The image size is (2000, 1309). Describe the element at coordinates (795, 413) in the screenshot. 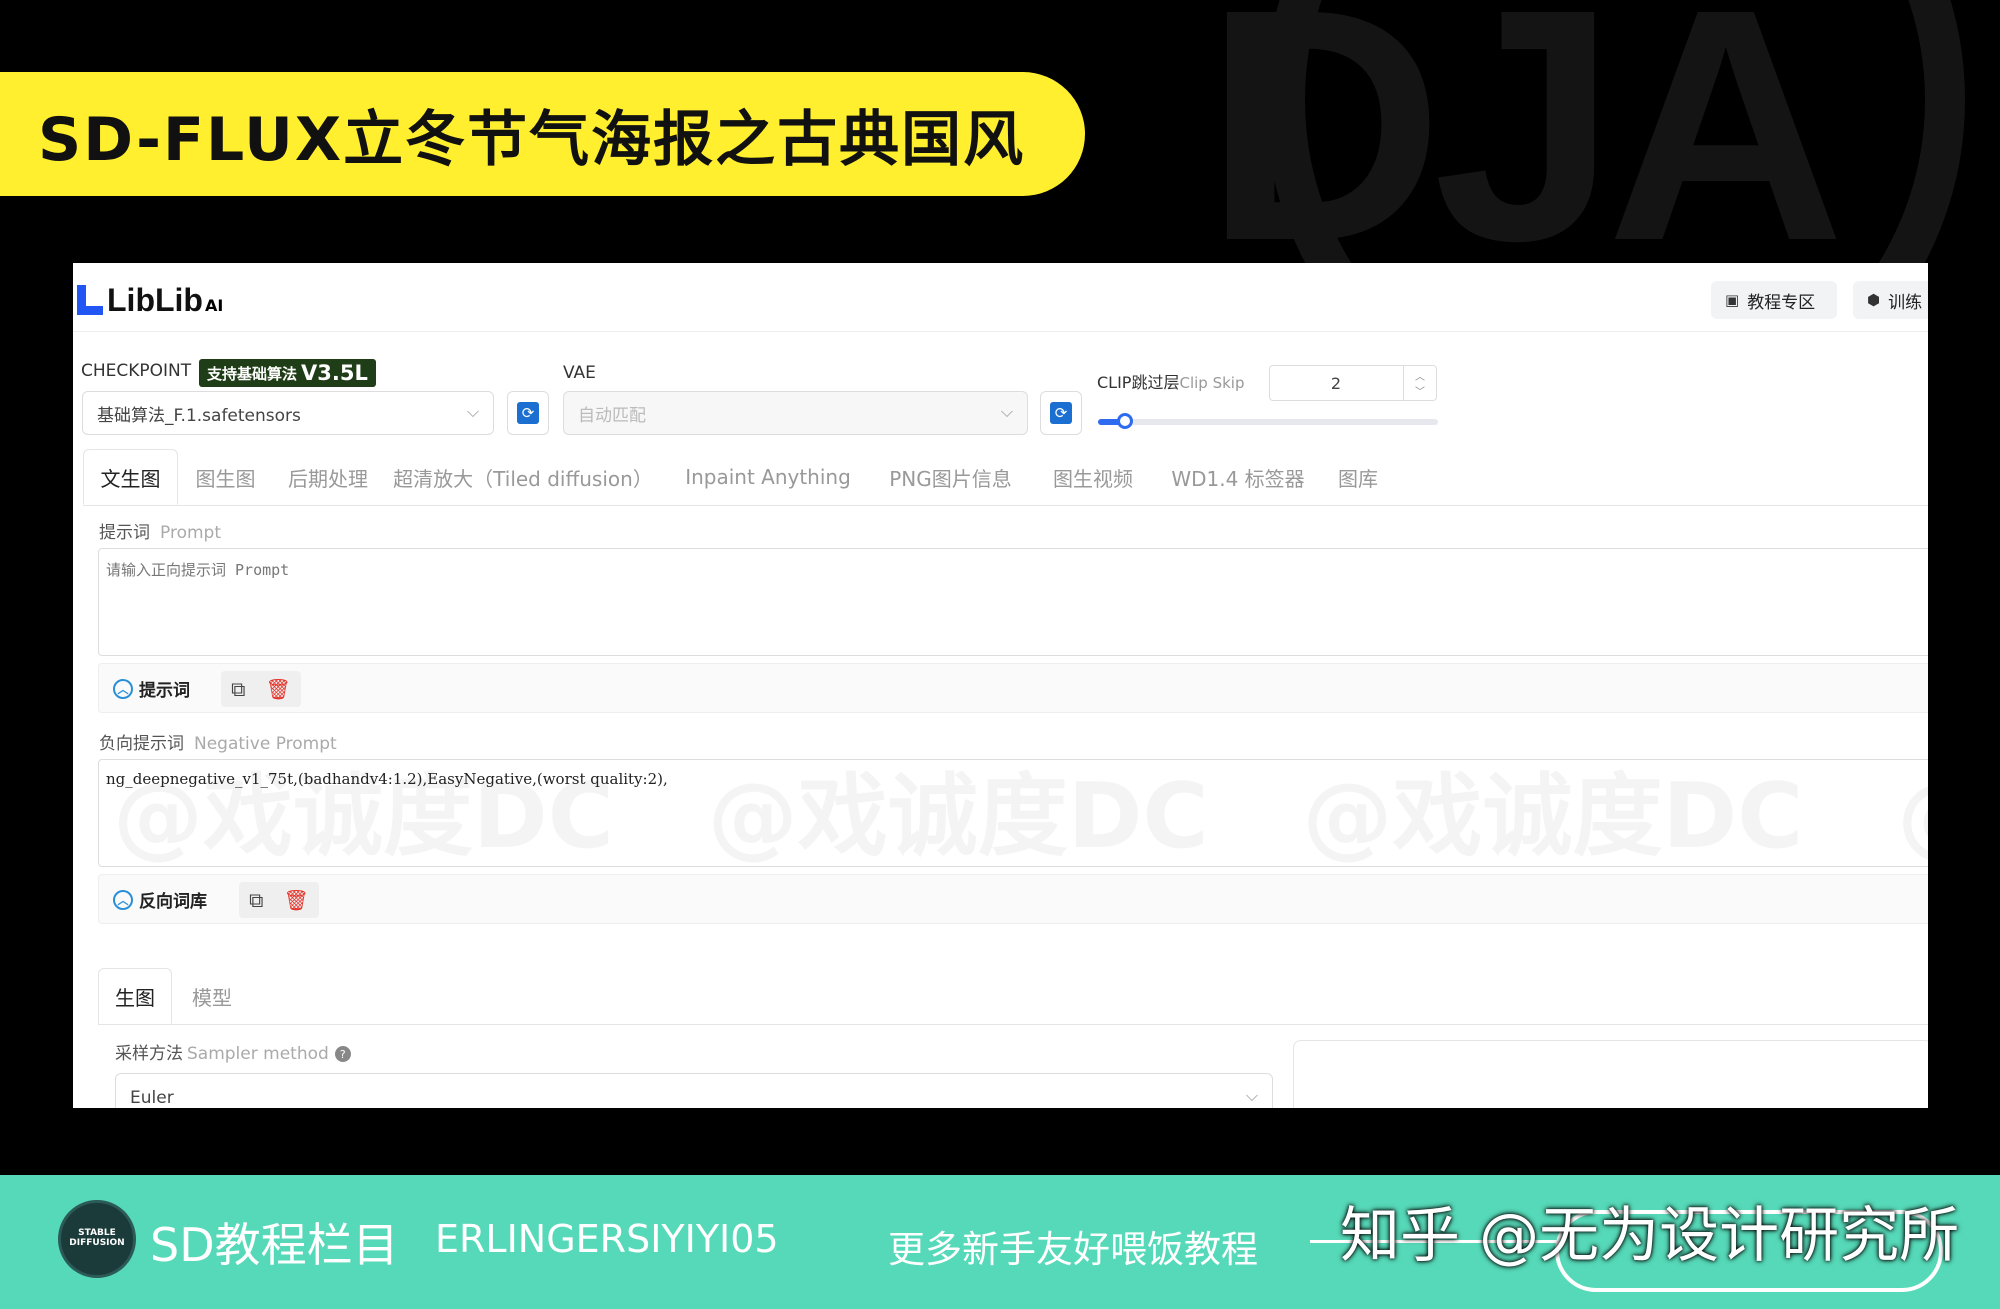

I see `vae-select: 自动匹配 ⌵` at that location.